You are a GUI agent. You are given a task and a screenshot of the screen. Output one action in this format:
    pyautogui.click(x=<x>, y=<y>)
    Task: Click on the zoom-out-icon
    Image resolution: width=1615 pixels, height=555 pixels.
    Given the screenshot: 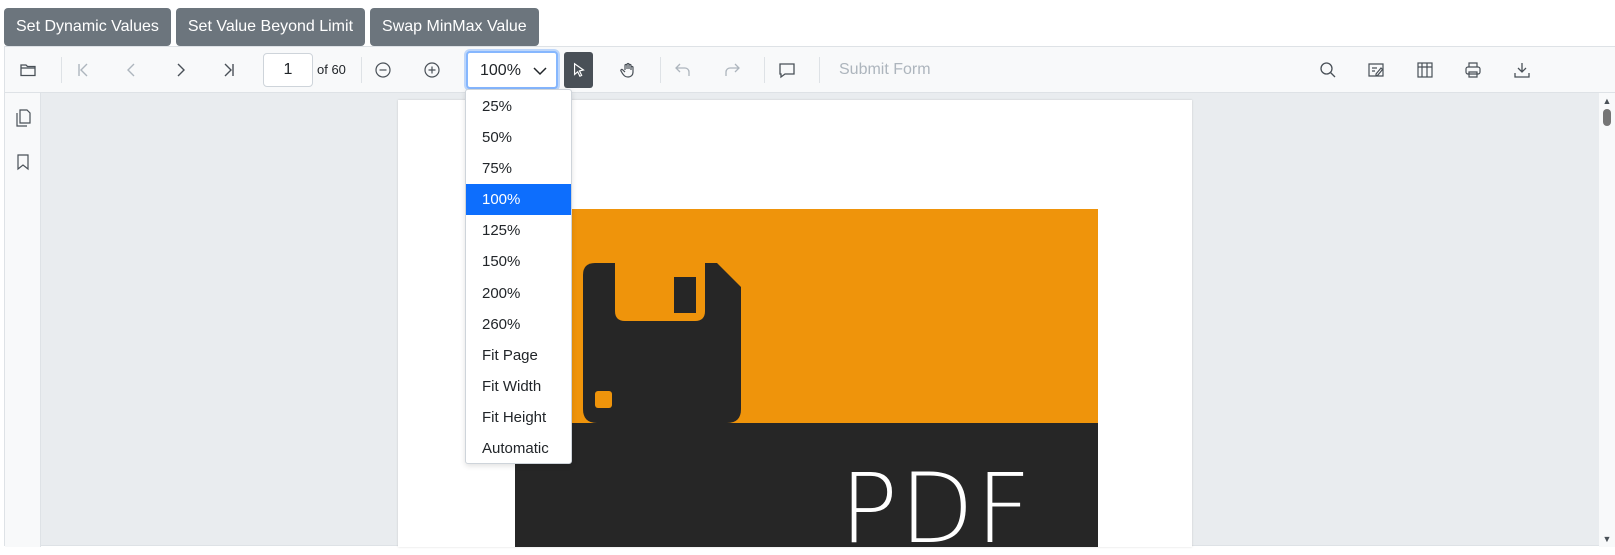 What is the action you would take?
    pyautogui.click(x=383, y=70)
    